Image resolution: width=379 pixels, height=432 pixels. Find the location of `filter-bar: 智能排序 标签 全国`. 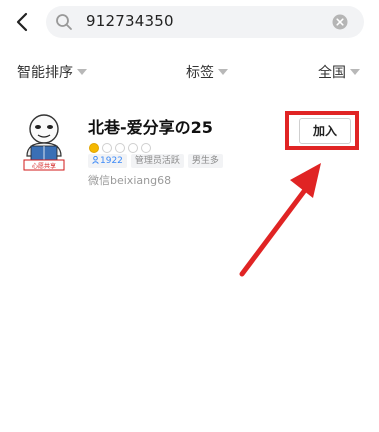

filter-bar: 智能排序 标签 全国 is located at coordinates (189, 75).